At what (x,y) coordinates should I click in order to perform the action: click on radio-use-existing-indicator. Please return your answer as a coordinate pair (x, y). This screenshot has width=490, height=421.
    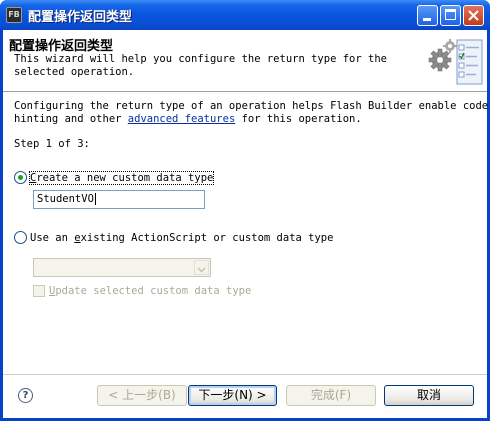
    Looking at the image, I should click on (20, 237).